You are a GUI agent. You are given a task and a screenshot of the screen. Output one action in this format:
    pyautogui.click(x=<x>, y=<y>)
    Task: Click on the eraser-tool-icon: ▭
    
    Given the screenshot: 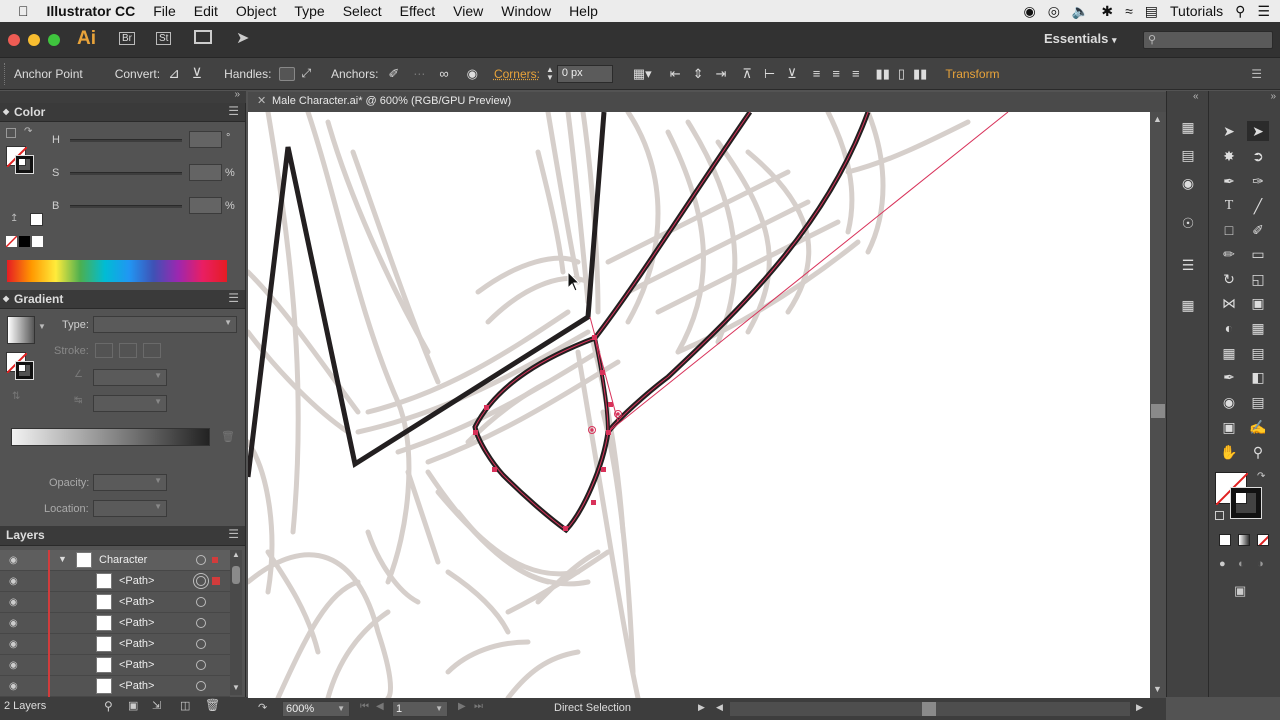 What is the action you would take?
    pyautogui.click(x=1258, y=254)
    